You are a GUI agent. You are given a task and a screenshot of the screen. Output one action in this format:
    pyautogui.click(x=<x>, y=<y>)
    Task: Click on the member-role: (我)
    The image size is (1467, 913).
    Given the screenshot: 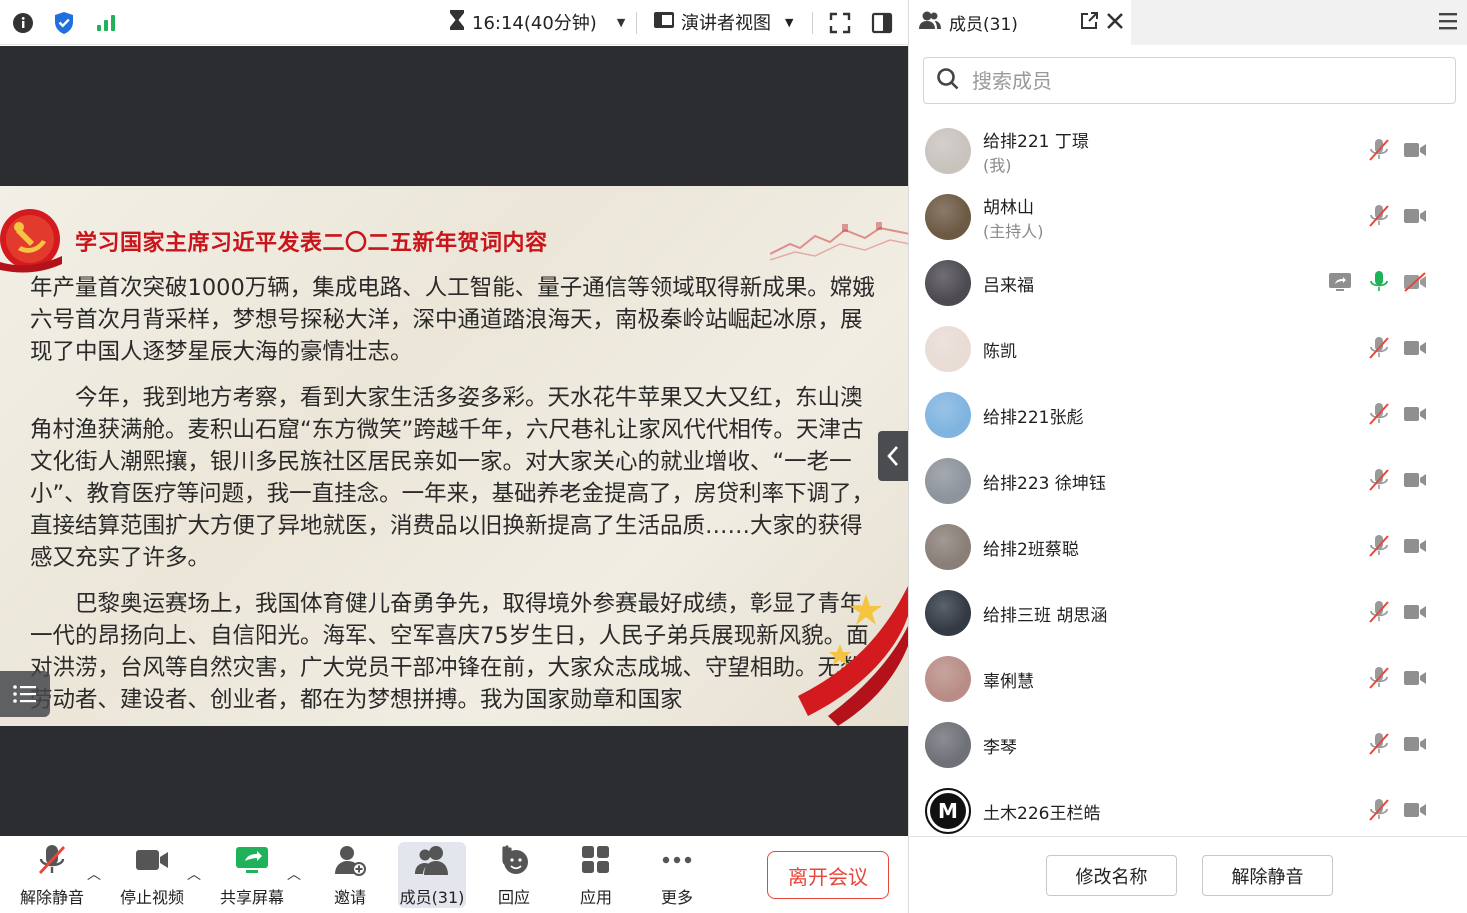 What is the action you would take?
    pyautogui.click(x=997, y=165)
    